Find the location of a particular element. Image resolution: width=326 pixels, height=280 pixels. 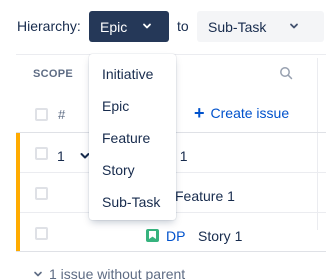

hierarchy-from-value: Epic is located at coordinates (114, 26).